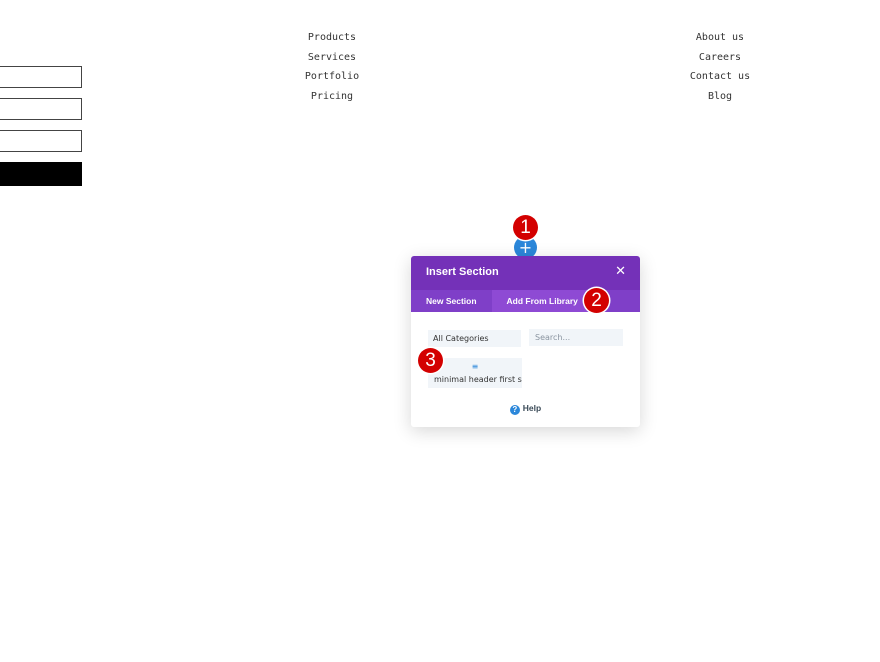 The width and height of the screenshot is (880, 662). I want to click on nav-link-portfolio: Portfolio, so click(332, 80).